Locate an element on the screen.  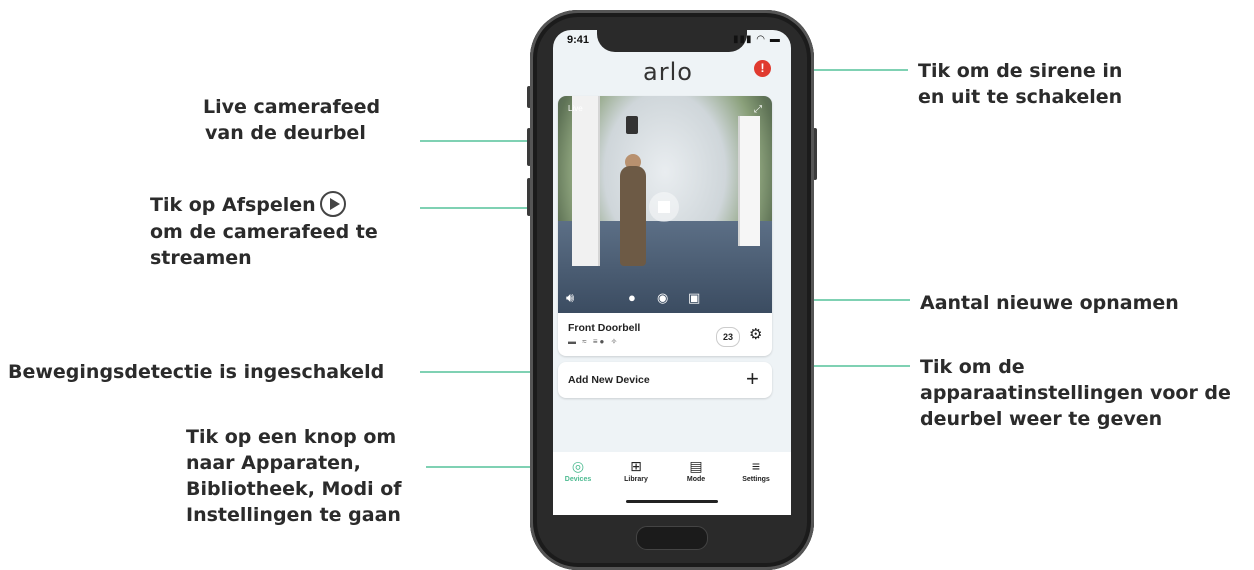
annotation-line: Bewegingsdetectie is ingeschakeld is located at coordinates (196, 372).